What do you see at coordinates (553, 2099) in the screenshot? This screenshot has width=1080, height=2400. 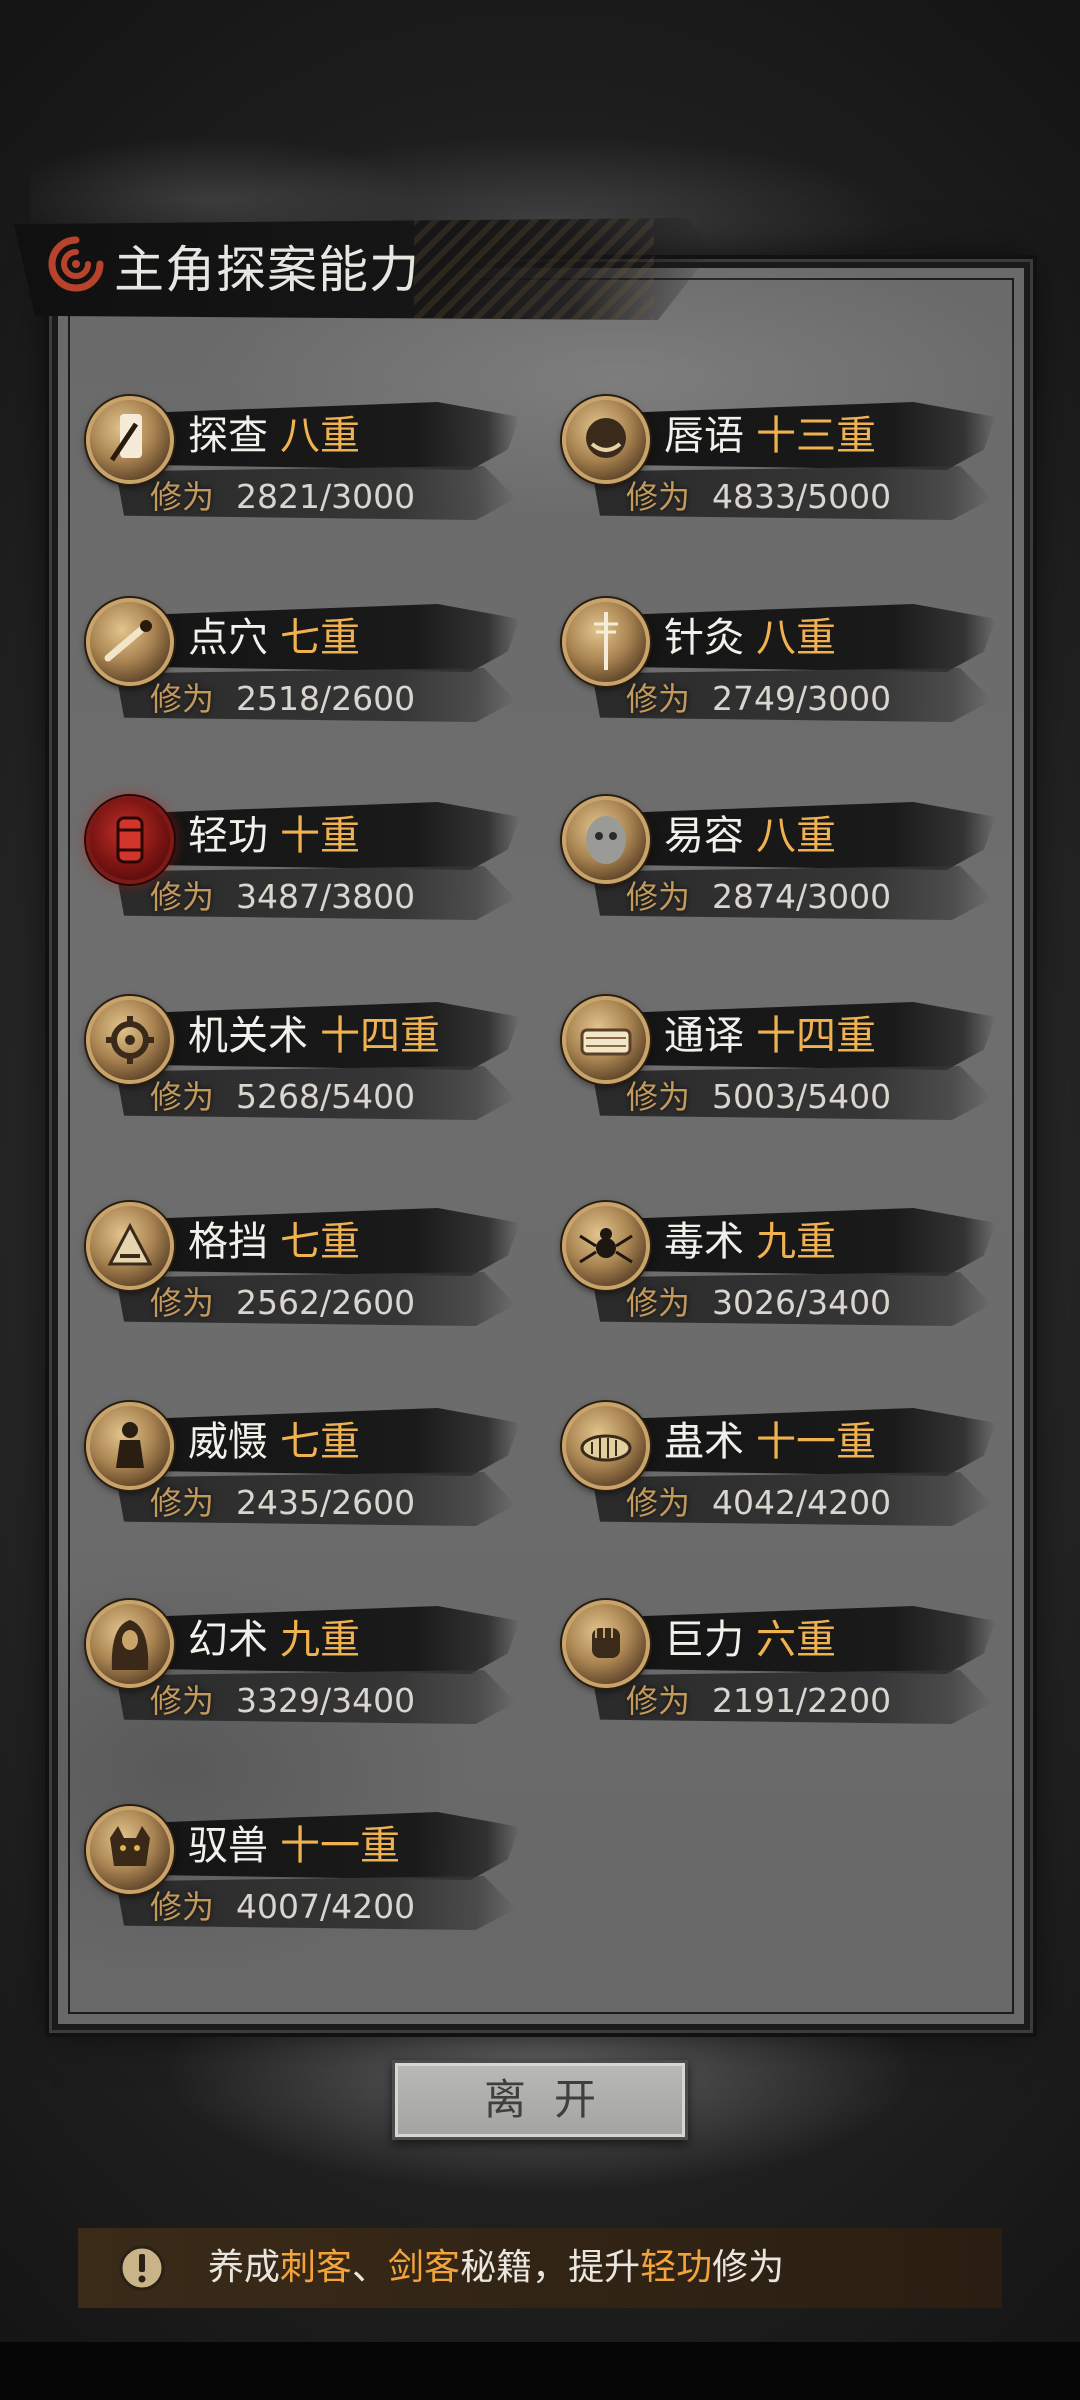 I see `leave-button-label: 离开` at bounding box center [553, 2099].